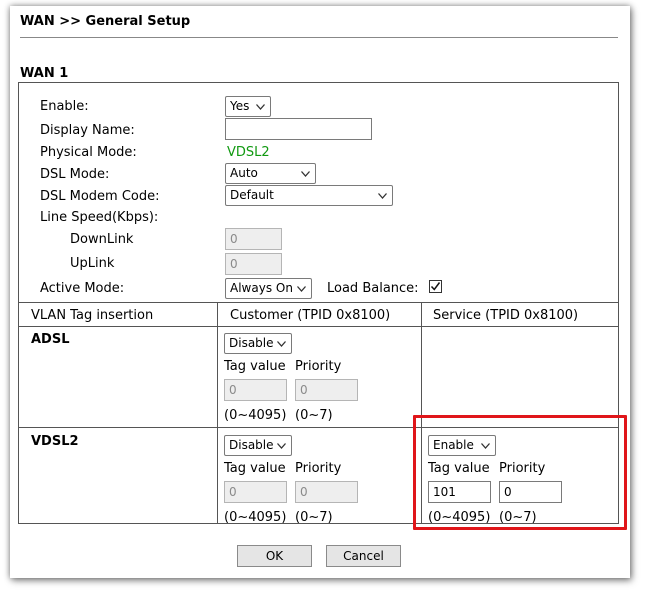 This screenshot has width=650, height=598. I want to click on section-title: WAN 1, so click(44, 73).